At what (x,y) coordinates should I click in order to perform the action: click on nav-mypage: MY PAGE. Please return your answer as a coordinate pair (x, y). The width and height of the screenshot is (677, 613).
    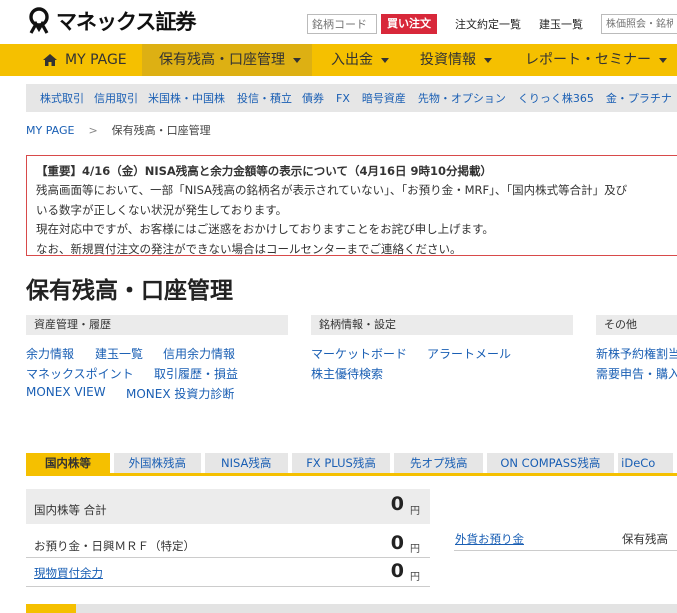
    Looking at the image, I should click on (71, 60).